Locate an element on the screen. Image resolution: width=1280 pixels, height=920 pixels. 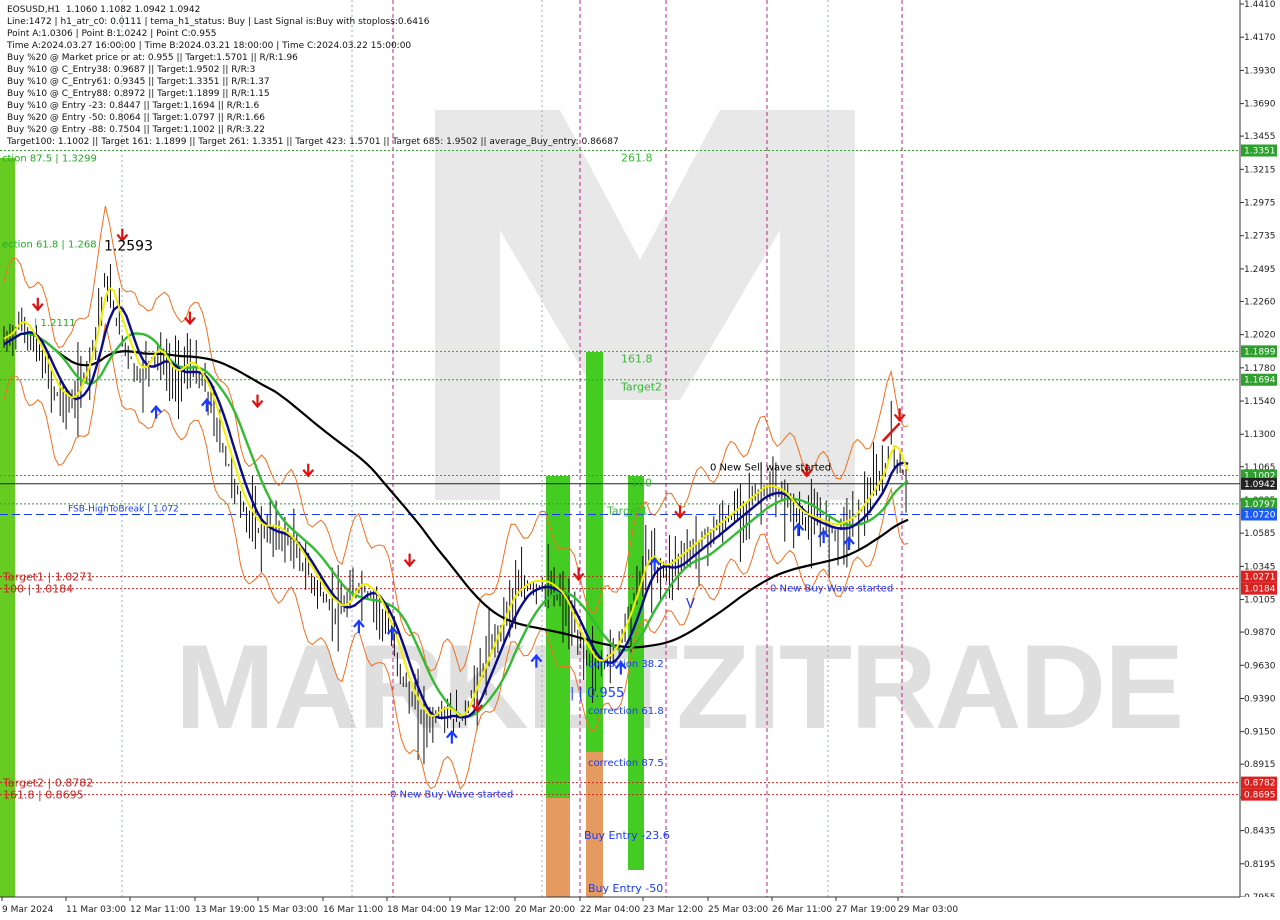
x-tick-label: 20 Mar 20:00 is located at coordinates (545, 910).